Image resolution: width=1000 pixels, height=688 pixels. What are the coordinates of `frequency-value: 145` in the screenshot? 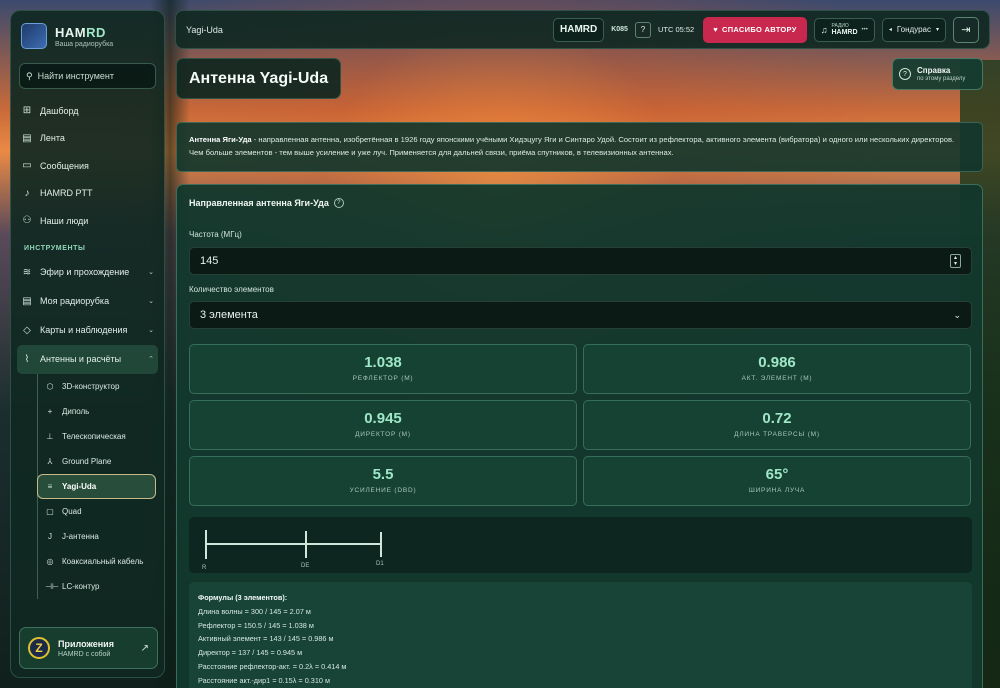 It's located at (209, 261).